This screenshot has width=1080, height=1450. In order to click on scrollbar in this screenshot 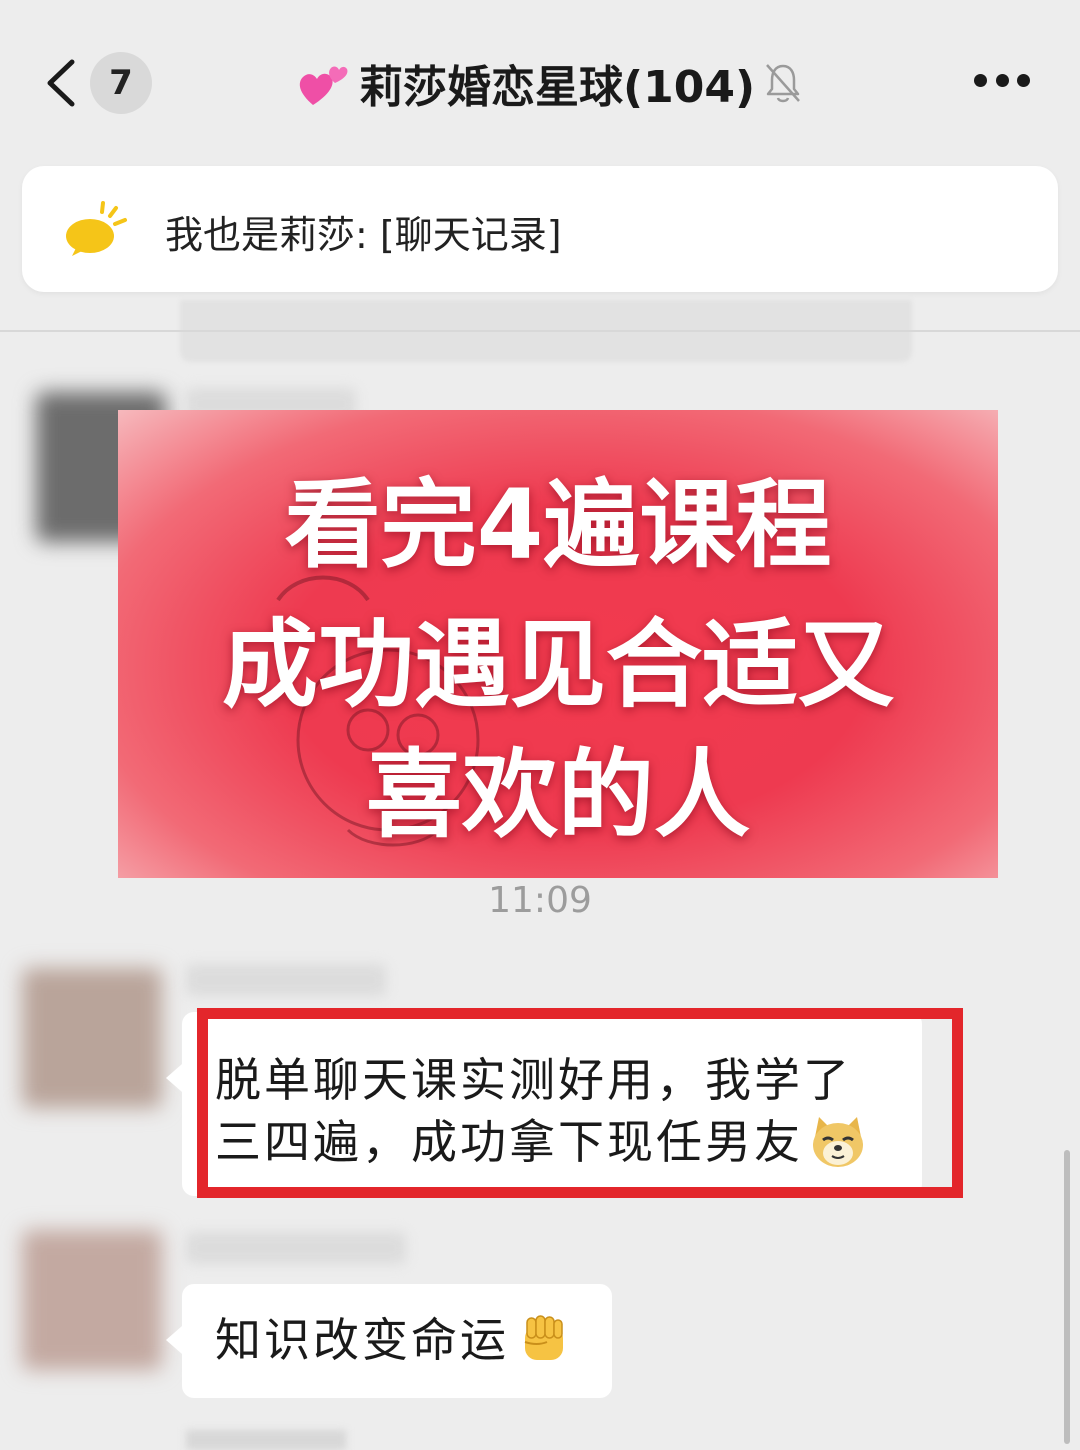, I will do `click(1067, 1297)`.